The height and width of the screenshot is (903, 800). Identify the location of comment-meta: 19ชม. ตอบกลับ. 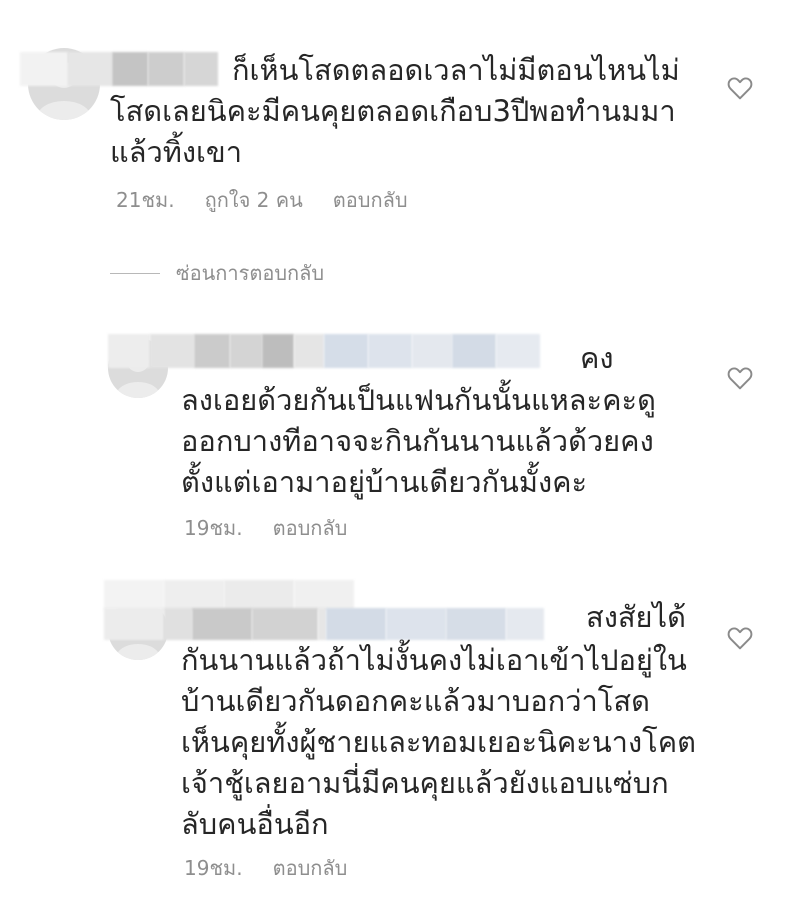
(265, 868).